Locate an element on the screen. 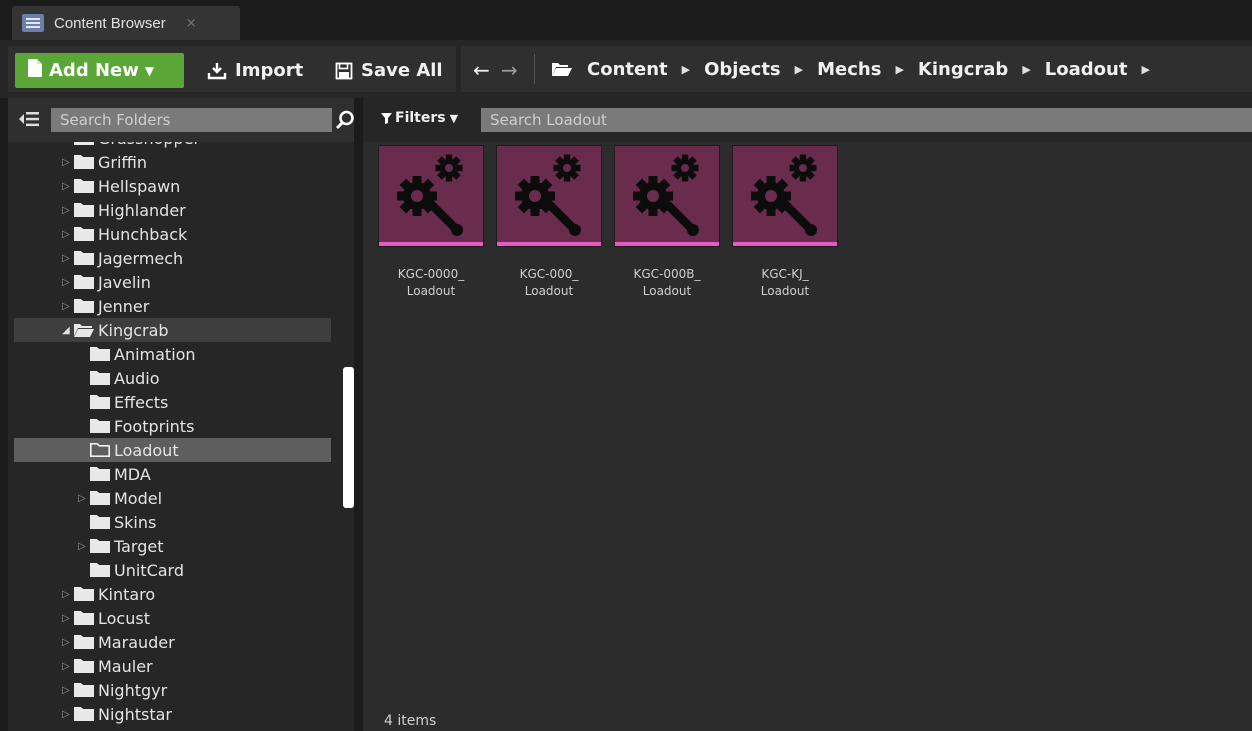 The image size is (1252, 731). tree-item-grasshopper: ▷ Grasshopper is located at coordinates (172, 146).